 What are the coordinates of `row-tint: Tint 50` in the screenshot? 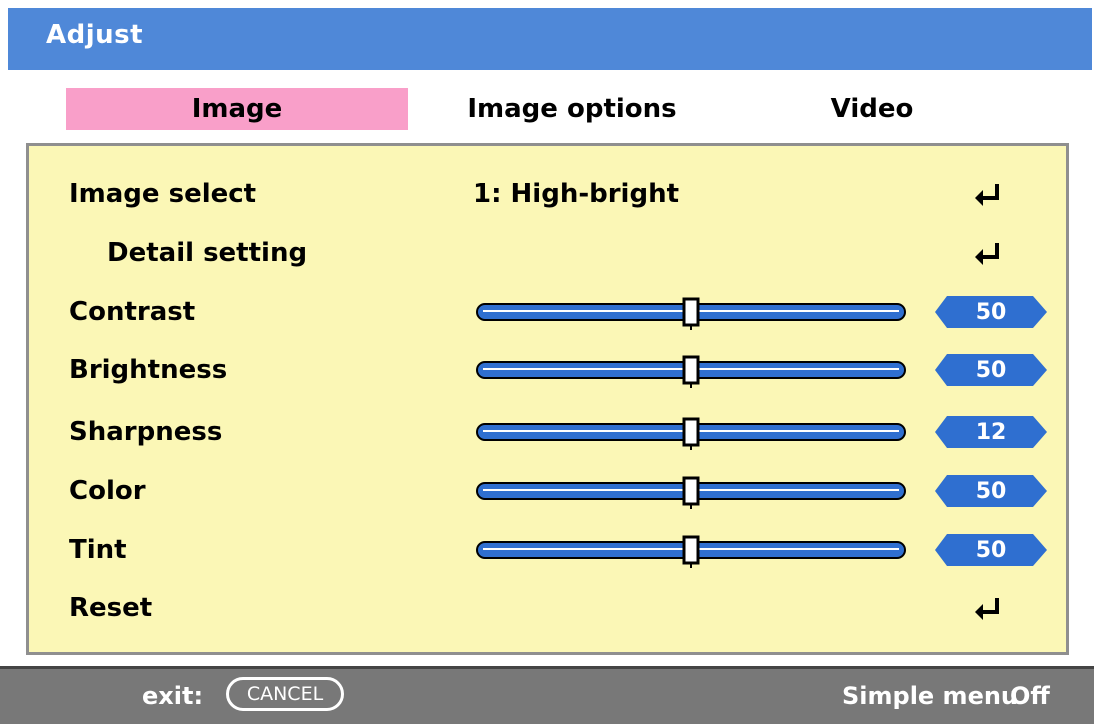 It's located at (547, 551).